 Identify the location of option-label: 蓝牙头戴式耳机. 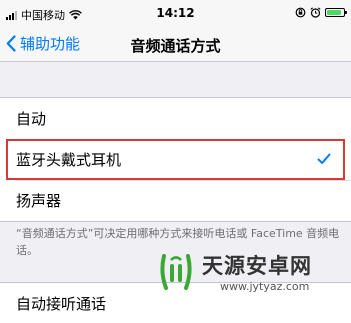
(69, 160).